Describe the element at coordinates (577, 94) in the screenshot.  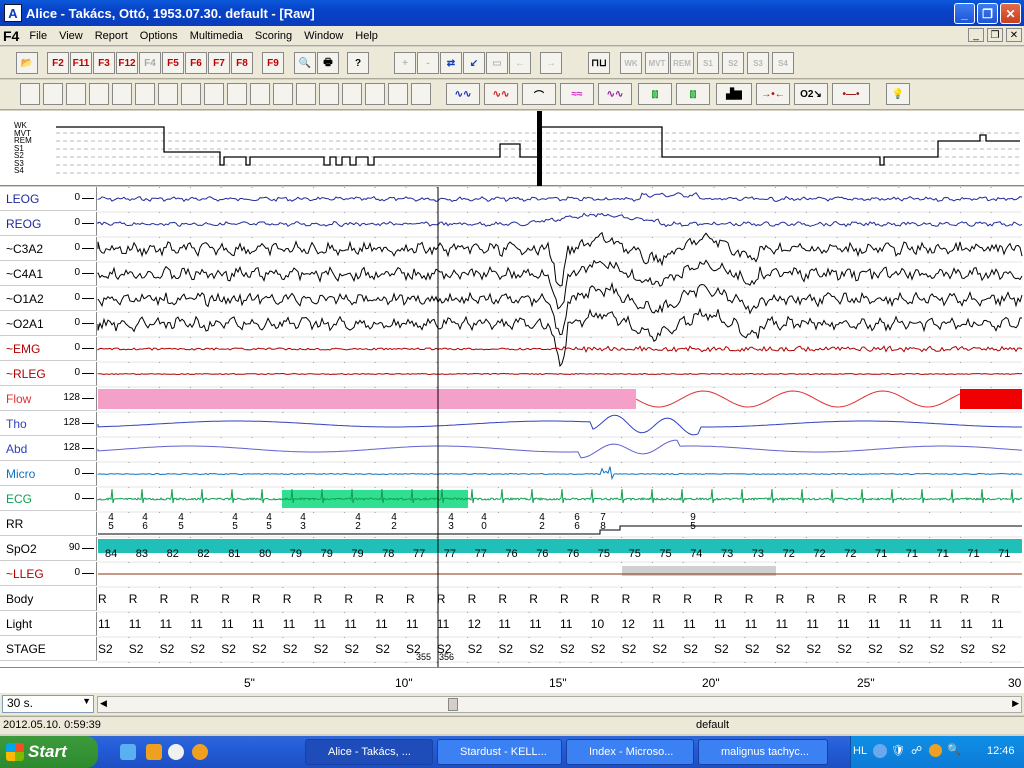
I see `spindle-wave-icon: ≈≈` at that location.